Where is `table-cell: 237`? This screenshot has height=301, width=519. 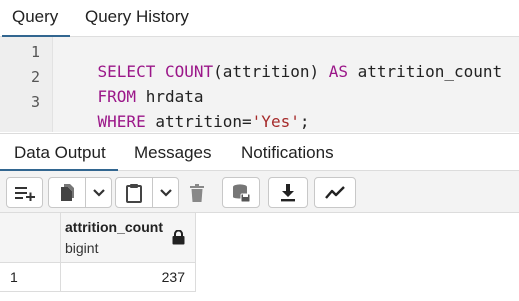 table-cell: 237 is located at coordinates (128, 277).